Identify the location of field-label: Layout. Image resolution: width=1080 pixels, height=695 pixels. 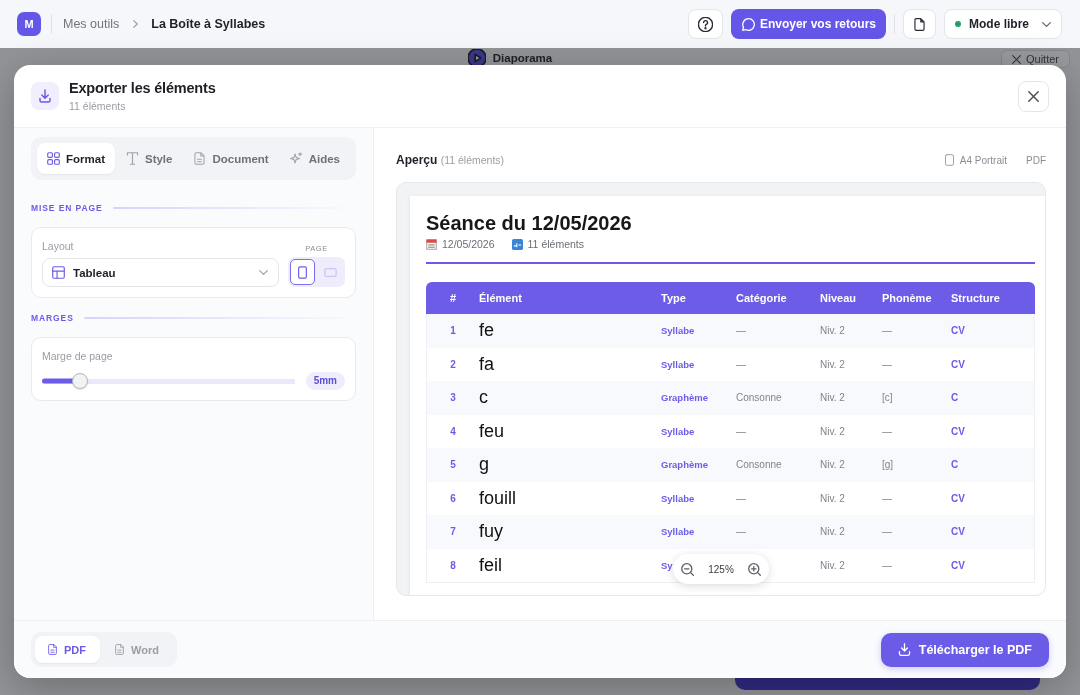
(58, 246).